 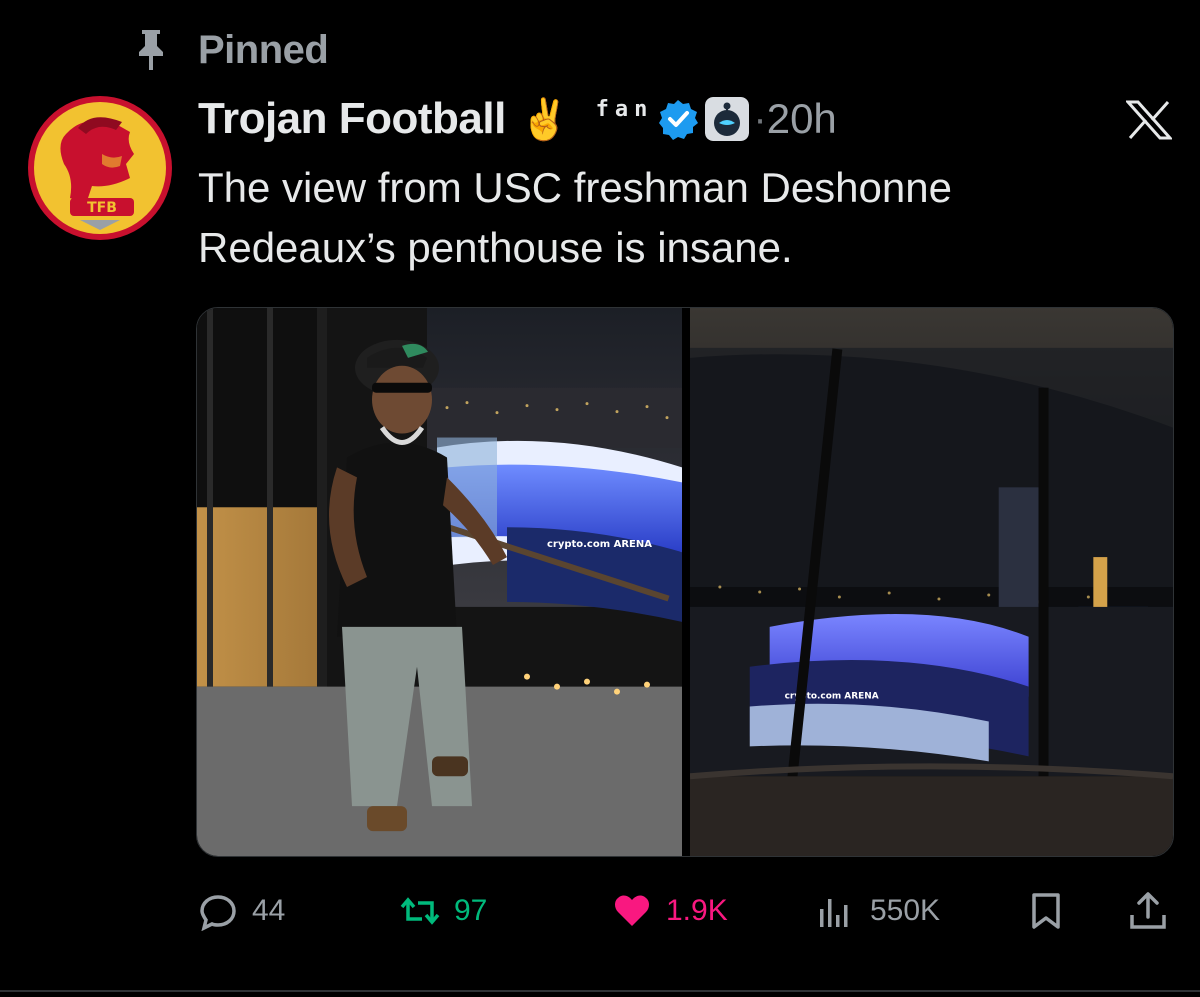 I want to click on like-button: 1.9K, so click(x=670, y=911).